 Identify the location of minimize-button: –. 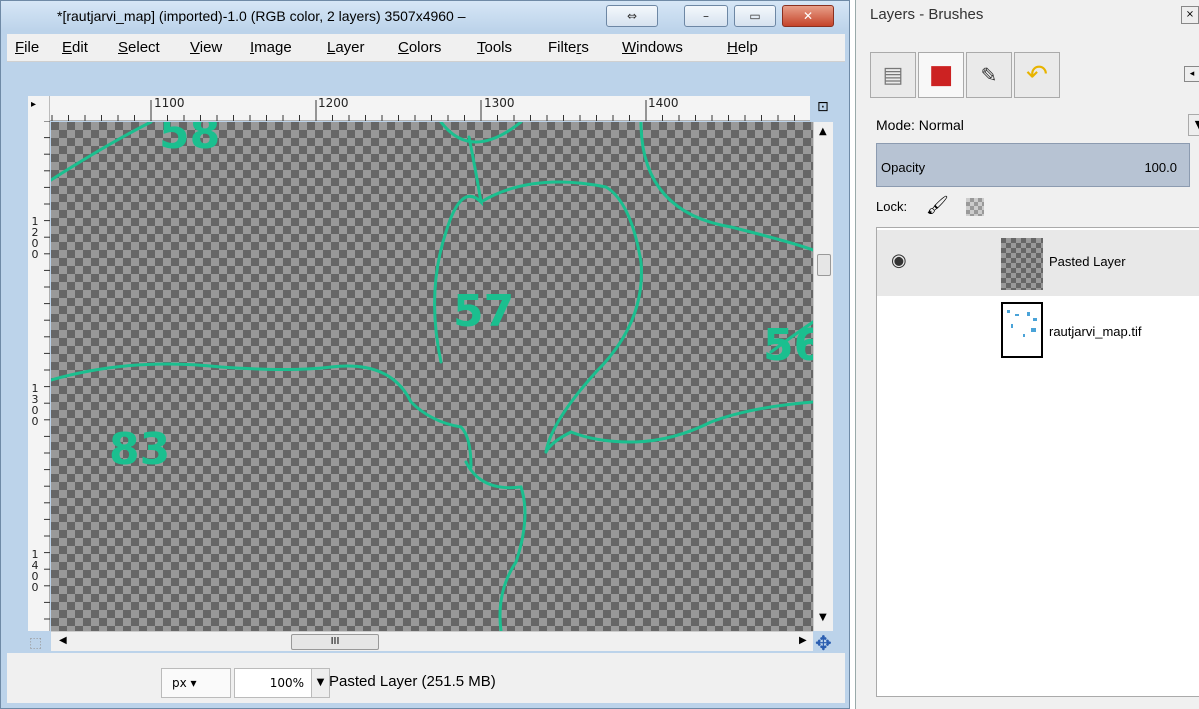
(706, 16).